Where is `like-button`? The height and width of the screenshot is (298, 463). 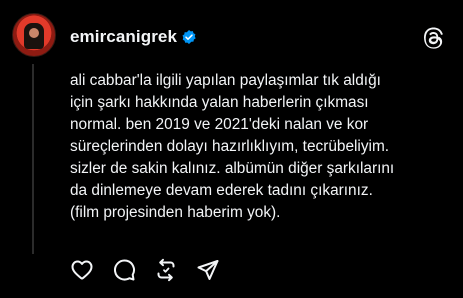
like-button is located at coordinates (82, 270).